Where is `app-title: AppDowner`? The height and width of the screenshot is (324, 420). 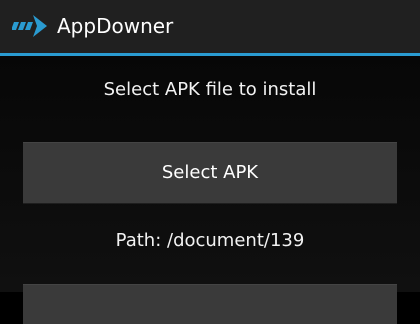 app-title: AppDowner is located at coordinates (115, 26).